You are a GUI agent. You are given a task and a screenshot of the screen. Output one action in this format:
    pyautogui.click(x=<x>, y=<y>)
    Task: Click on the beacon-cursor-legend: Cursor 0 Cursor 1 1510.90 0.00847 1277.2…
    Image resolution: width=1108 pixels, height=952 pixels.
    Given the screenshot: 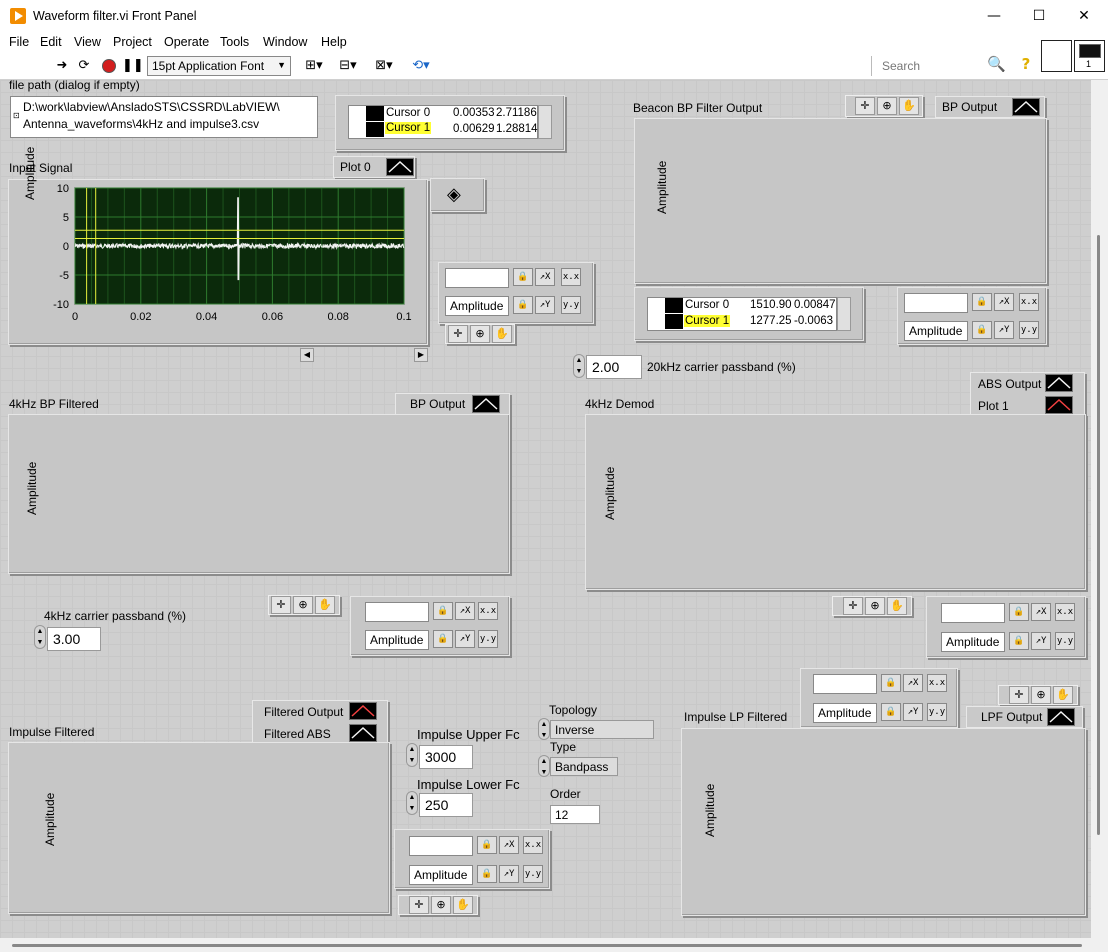 What is the action you would take?
    pyautogui.click(x=749, y=314)
    